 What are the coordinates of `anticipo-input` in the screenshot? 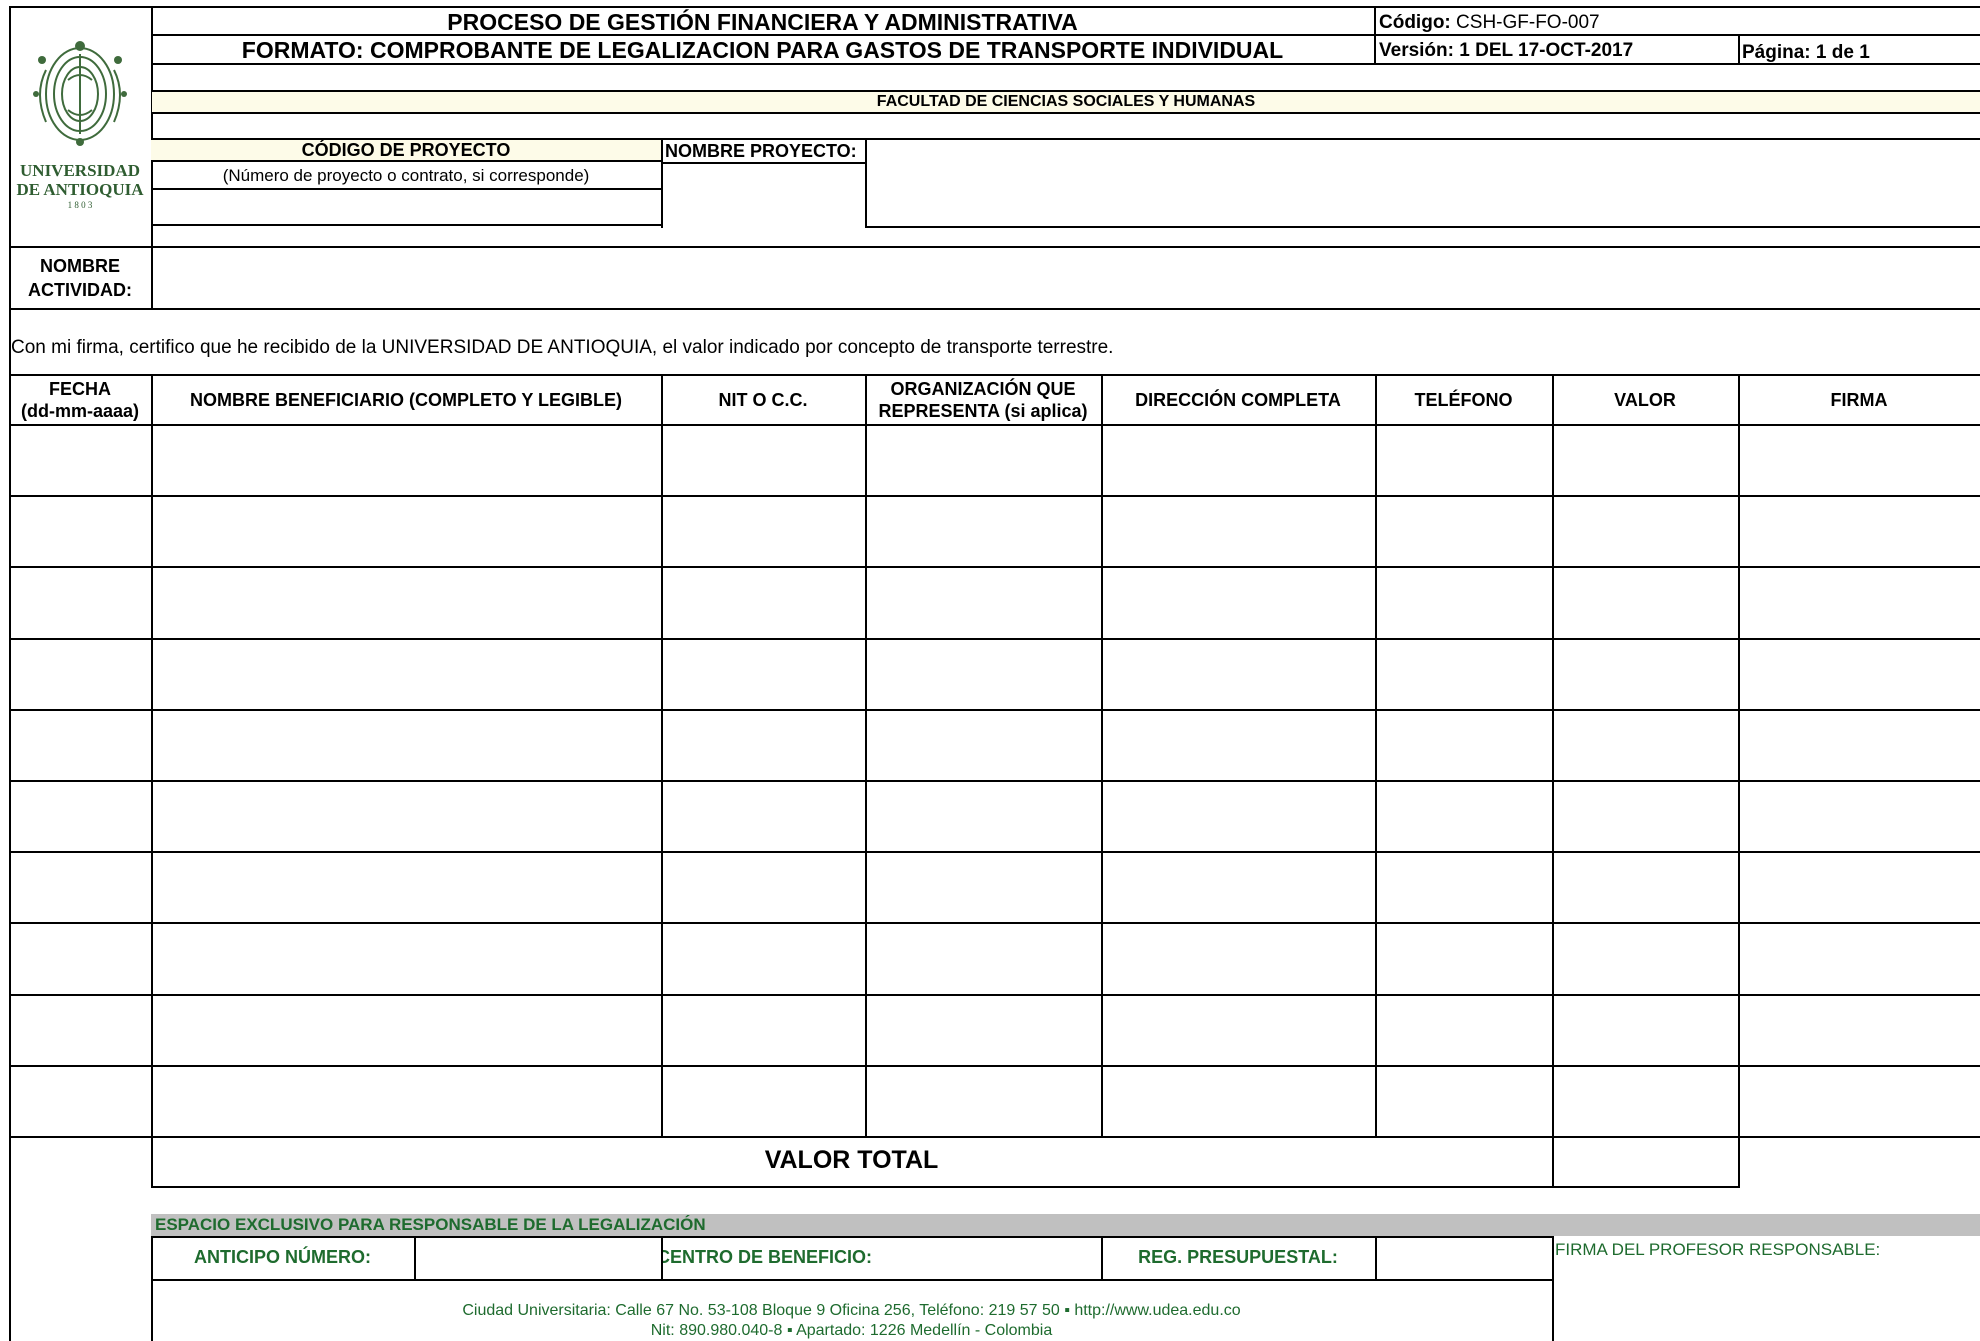 It's located at (538, 1258).